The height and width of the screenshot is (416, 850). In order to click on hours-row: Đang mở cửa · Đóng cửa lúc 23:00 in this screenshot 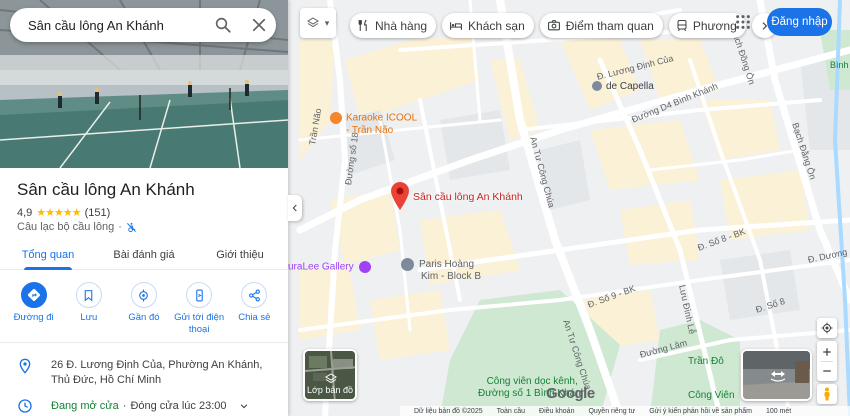, I will do `click(148, 406)`.